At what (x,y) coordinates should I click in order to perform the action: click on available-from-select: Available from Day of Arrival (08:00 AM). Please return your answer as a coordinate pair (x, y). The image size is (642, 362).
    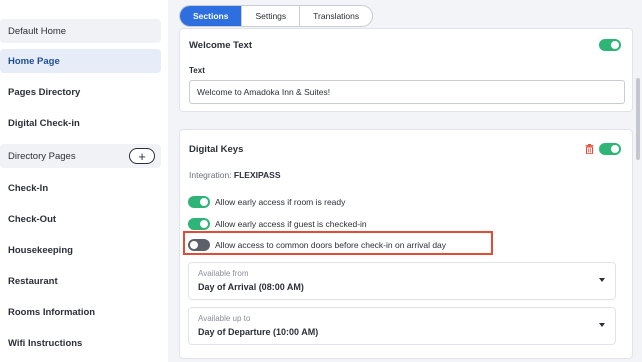
    Looking at the image, I should click on (402, 281).